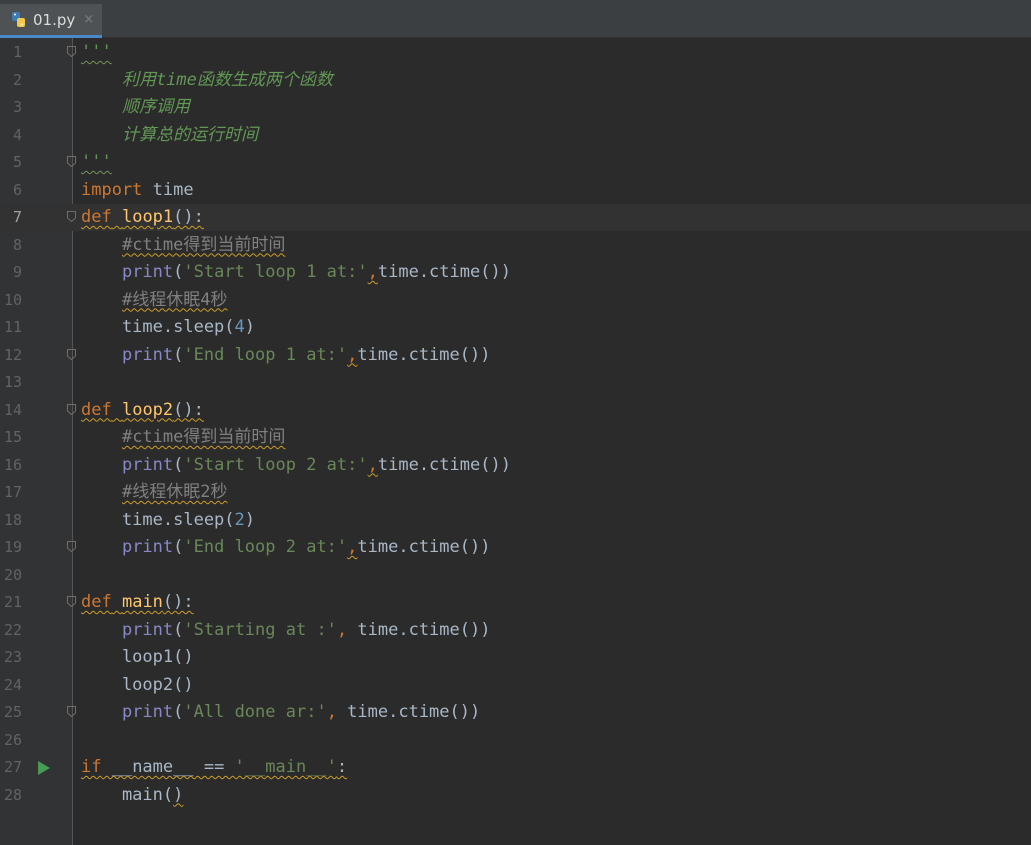 The width and height of the screenshot is (1031, 845). I want to click on code-token: time.sleep(, so click(158, 327).